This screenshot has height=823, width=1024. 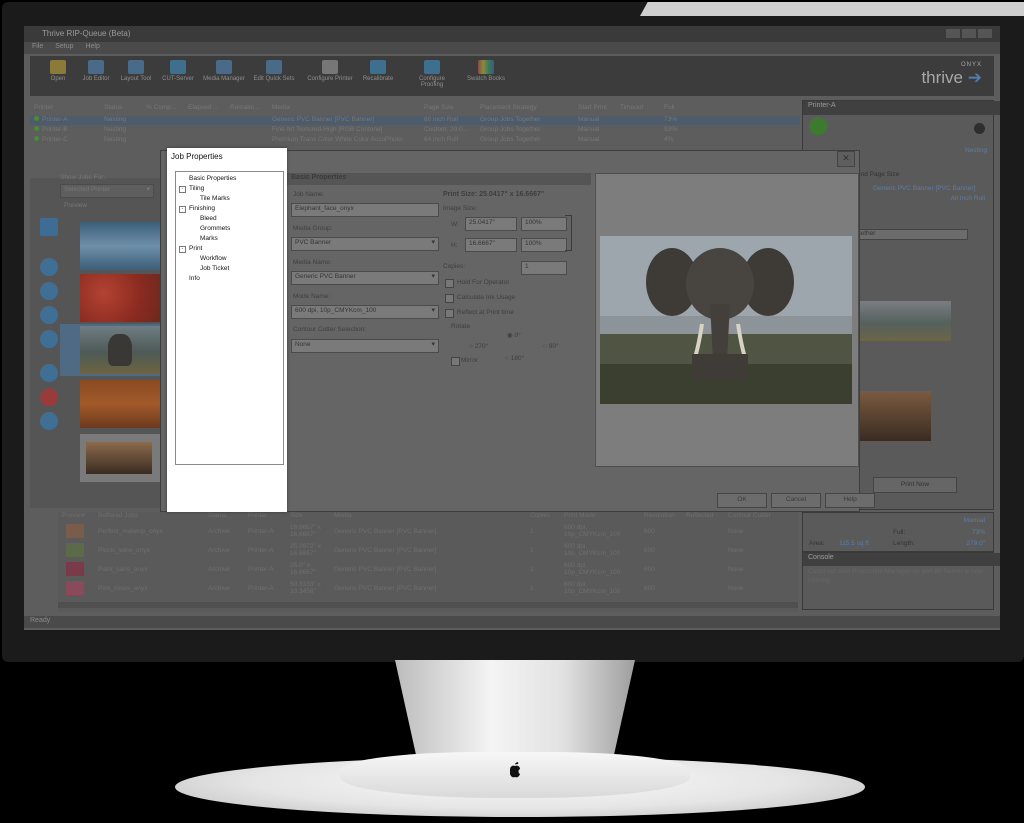 What do you see at coordinates (726, 320) in the screenshot?
I see `elephant-photo` at bounding box center [726, 320].